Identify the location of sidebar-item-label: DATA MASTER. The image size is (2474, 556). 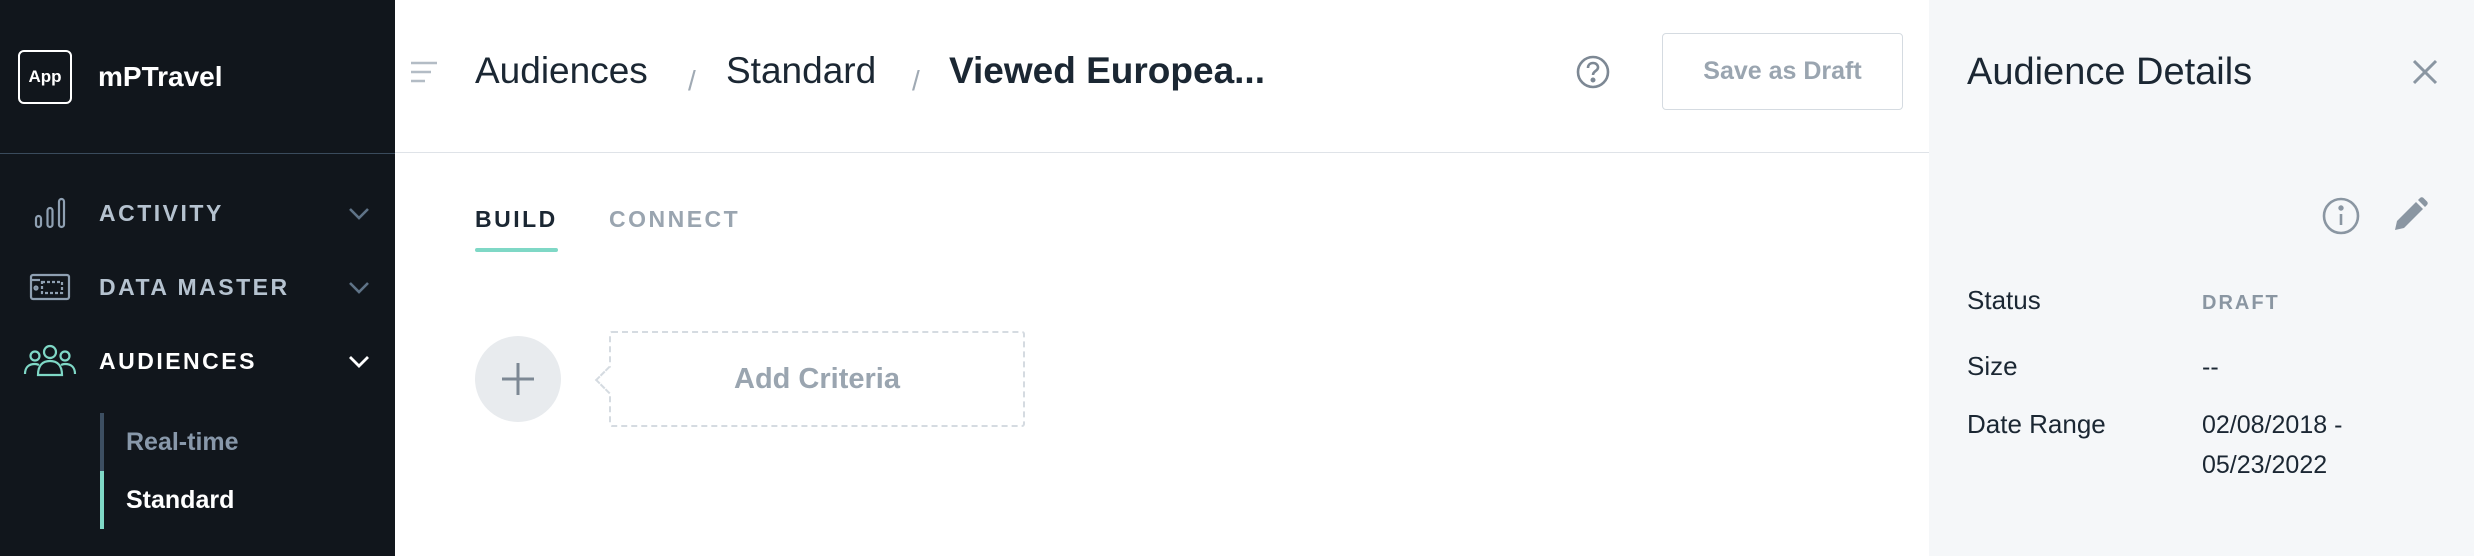
(194, 286).